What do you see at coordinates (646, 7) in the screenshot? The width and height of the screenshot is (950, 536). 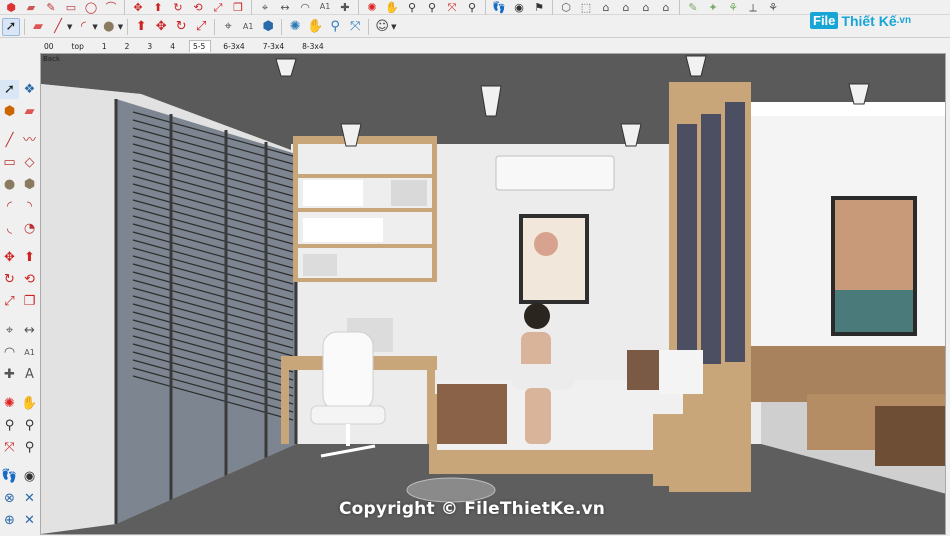 I see `back-icon: ⌂` at bounding box center [646, 7].